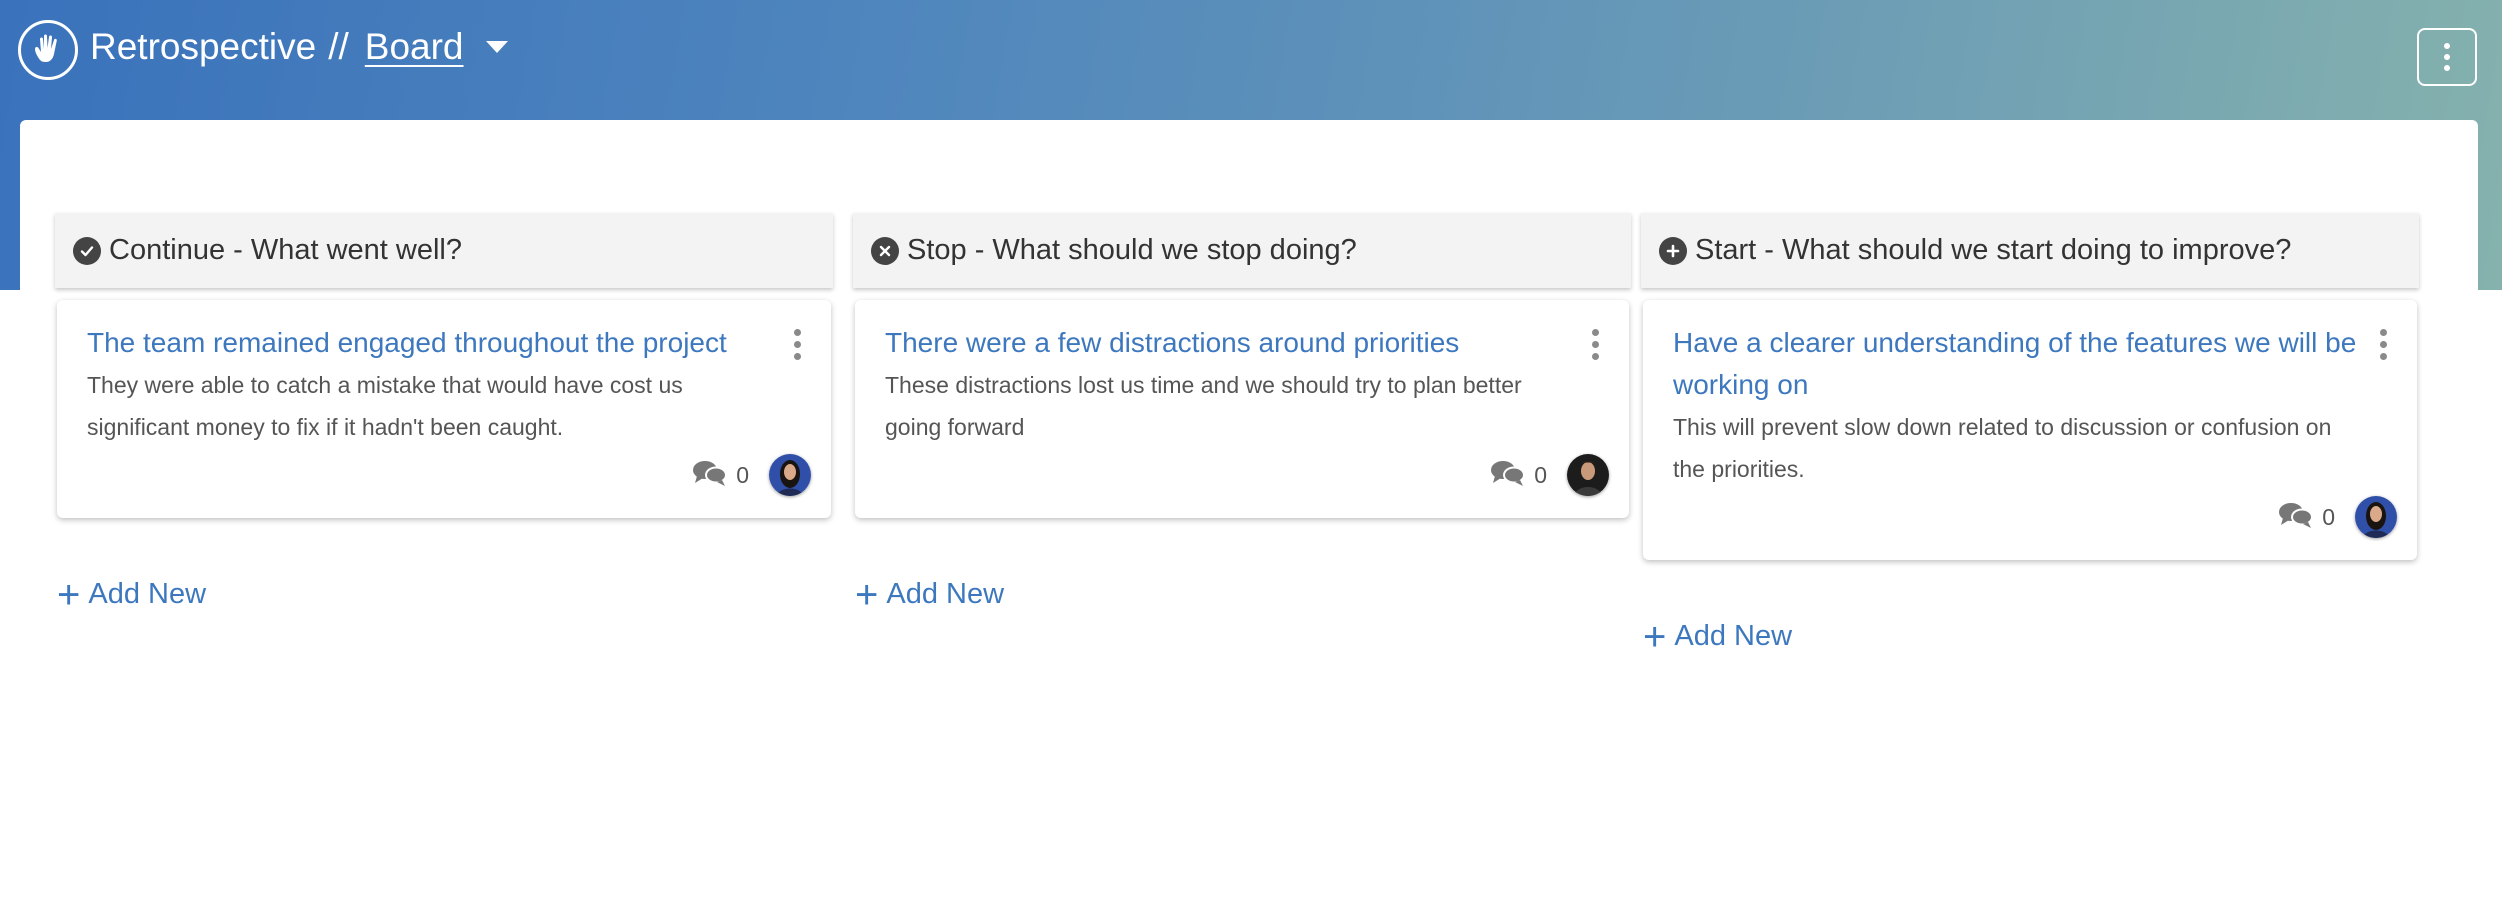  Describe the element at coordinates (1132, 250) in the screenshot. I see `column-title: Stop - What should we stop doing?` at that location.